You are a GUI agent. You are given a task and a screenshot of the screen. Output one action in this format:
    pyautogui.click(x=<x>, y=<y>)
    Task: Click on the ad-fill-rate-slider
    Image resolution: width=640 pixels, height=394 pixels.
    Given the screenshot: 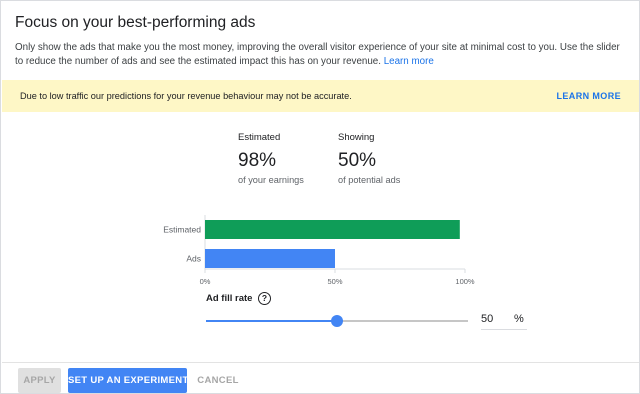 What is the action you would take?
    pyautogui.click(x=337, y=321)
    